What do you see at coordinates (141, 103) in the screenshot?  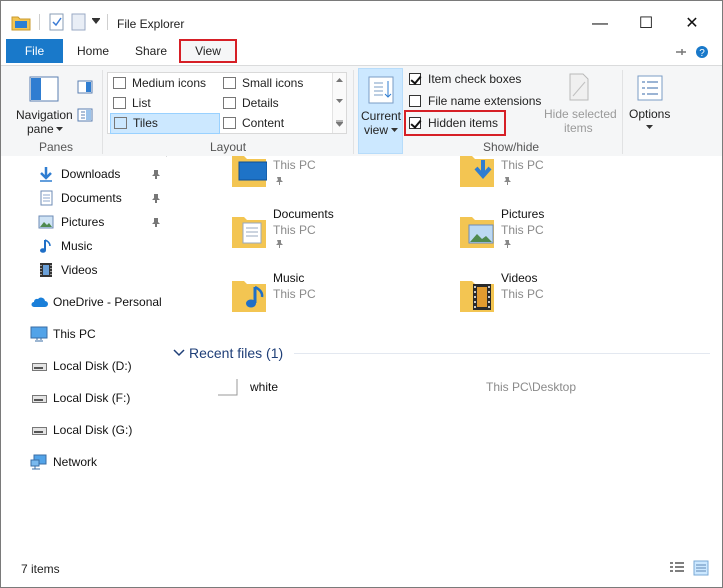 I see `layout-list-label: List` at bounding box center [141, 103].